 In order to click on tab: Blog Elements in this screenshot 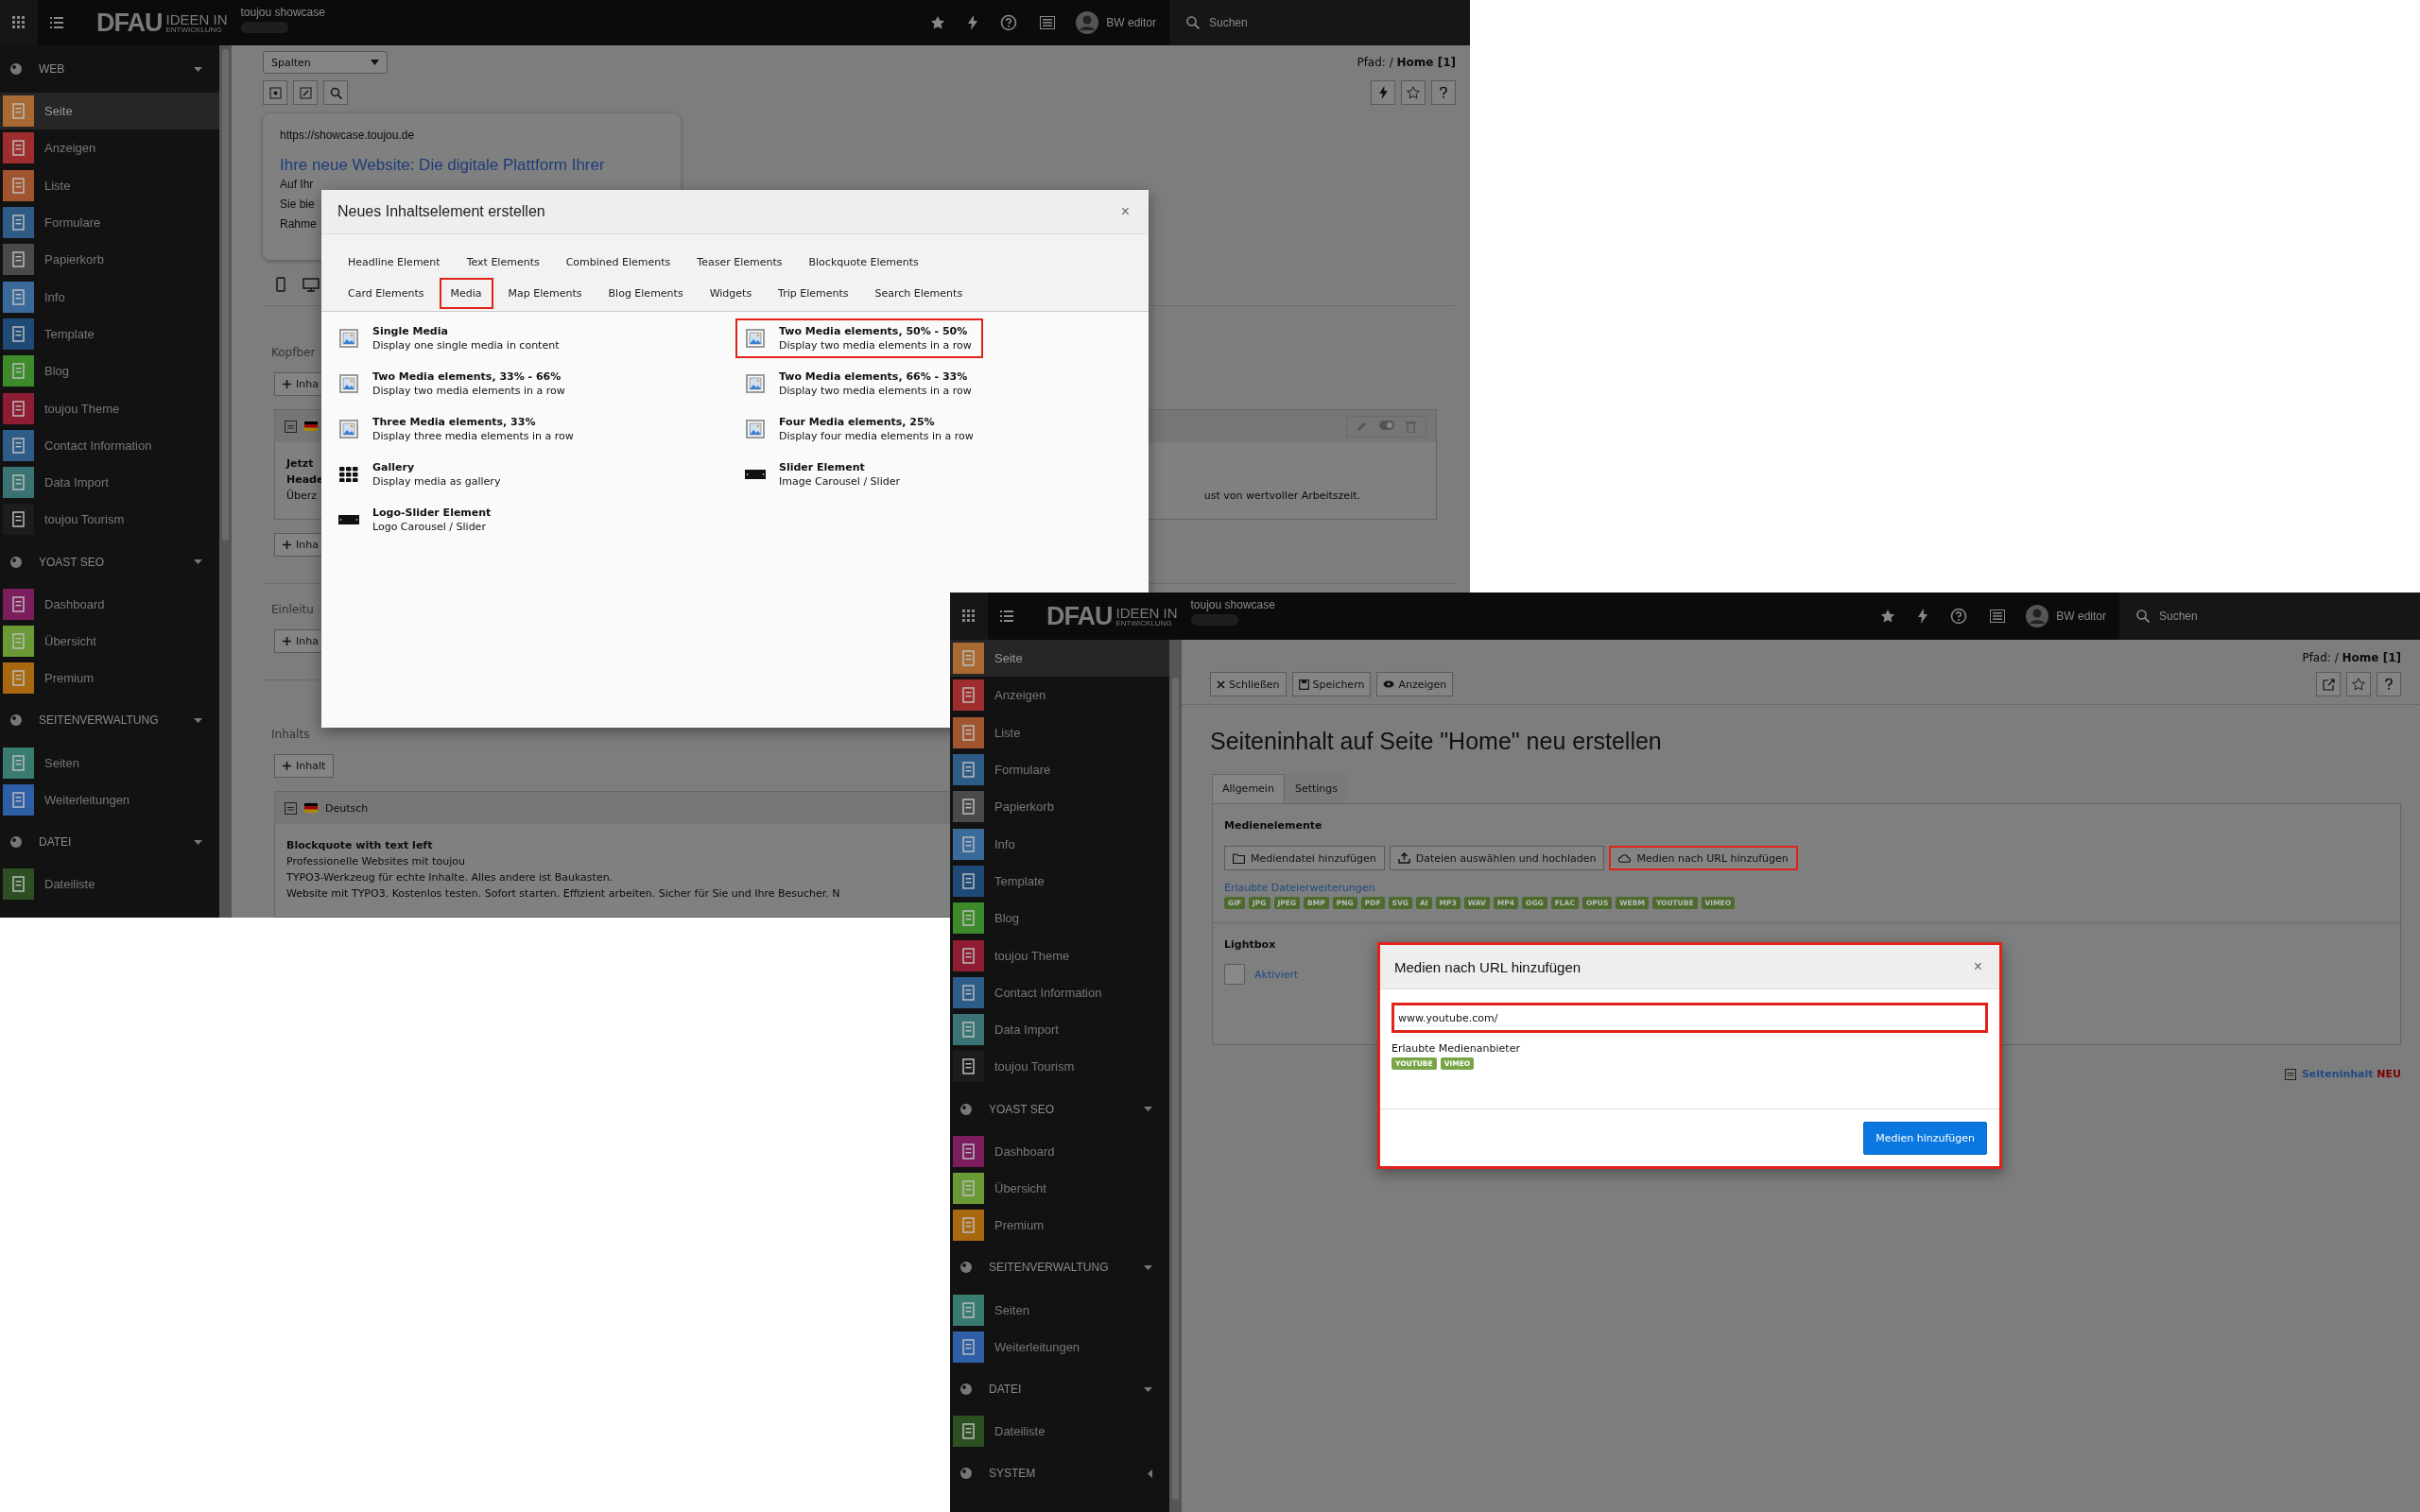, I will do `click(646, 293)`.